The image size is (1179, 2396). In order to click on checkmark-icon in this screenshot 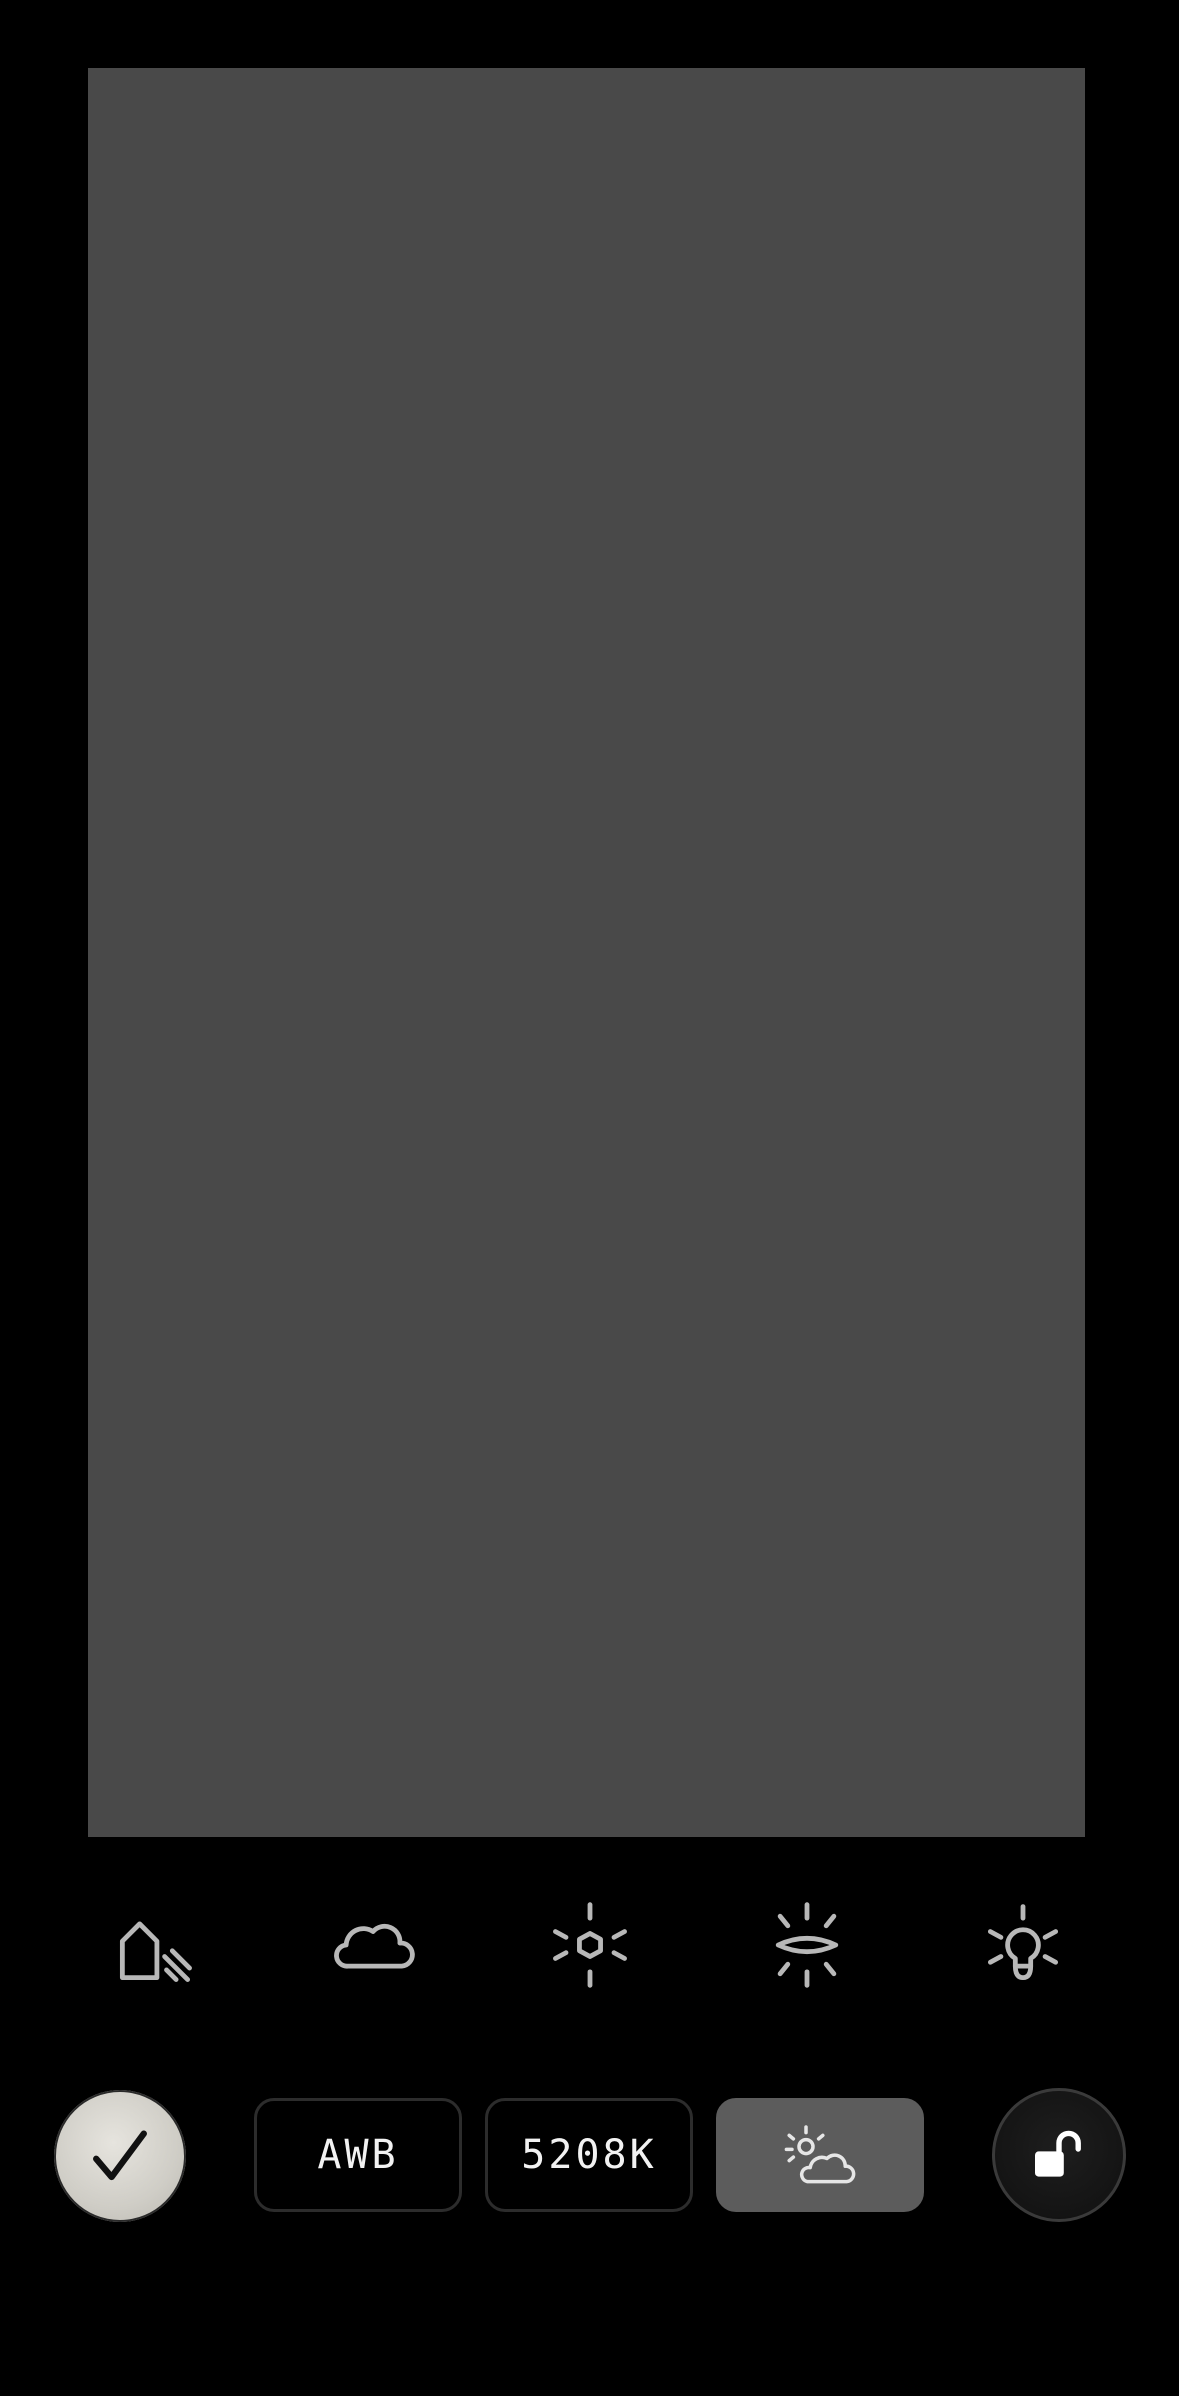, I will do `click(120, 2155)`.